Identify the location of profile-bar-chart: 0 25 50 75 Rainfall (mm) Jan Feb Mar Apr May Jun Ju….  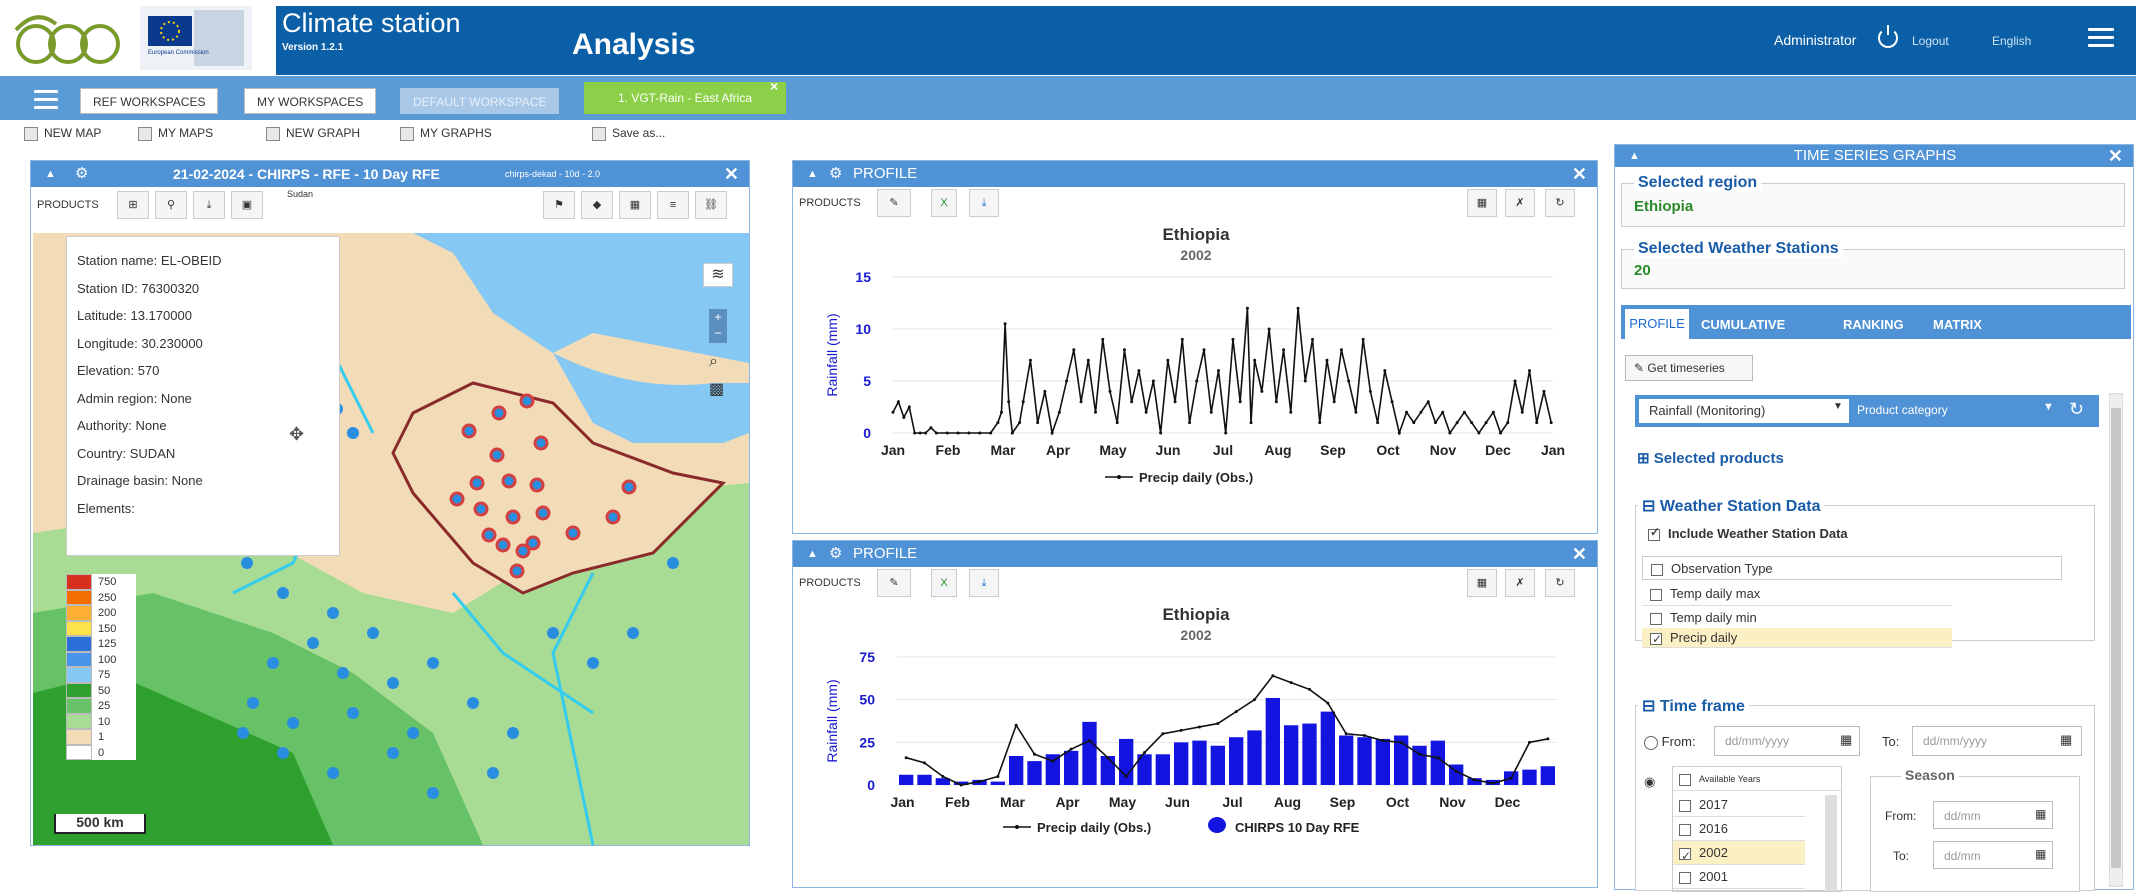
(1196, 764).